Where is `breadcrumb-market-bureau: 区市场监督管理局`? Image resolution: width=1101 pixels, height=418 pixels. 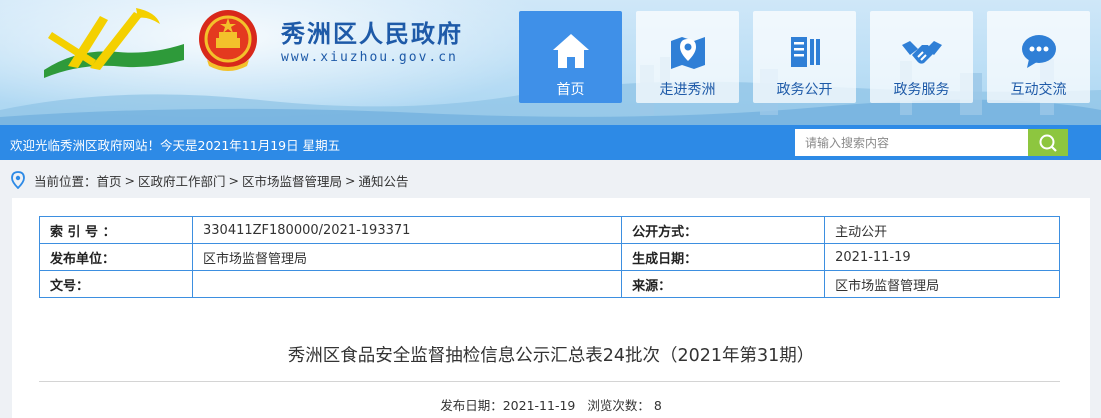 breadcrumb-market-bureau: 区市场监督管理局 is located at coordinates (292, 180).